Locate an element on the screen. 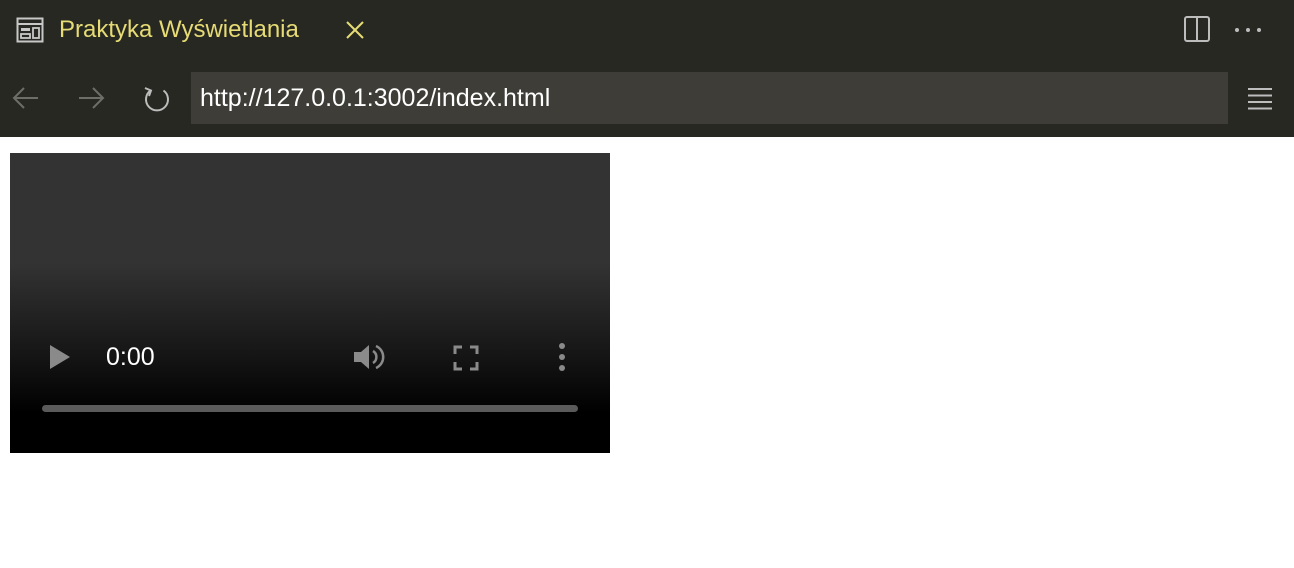 Image resolution: width=1294 pixels, height=568 pixels. current-time: 0:00 is located at coordinates (130, 357).